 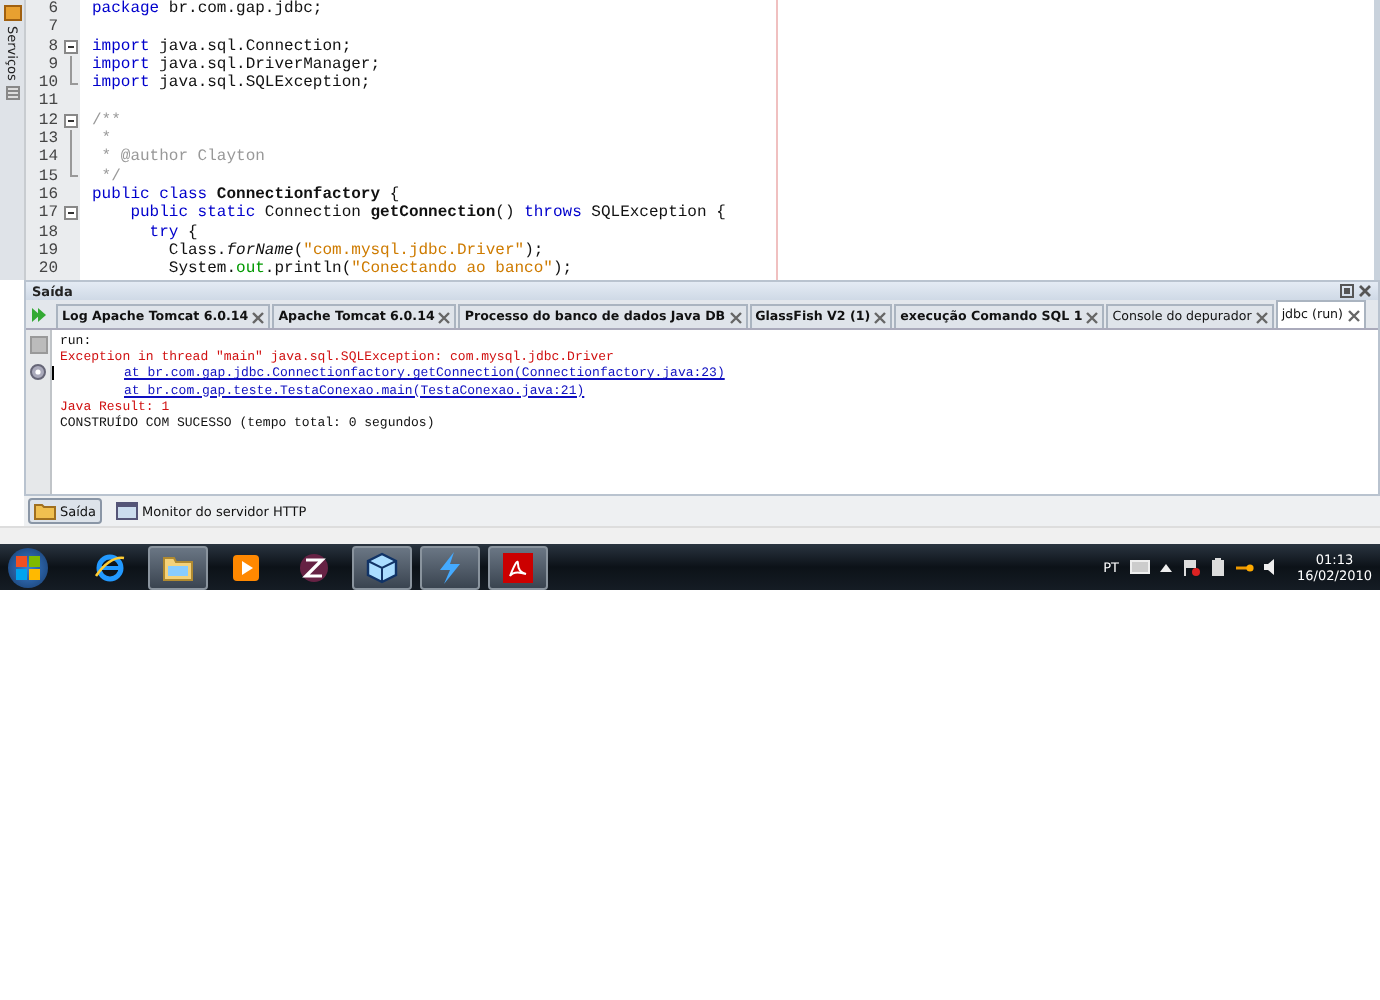 I want to click on speaker-icon, so click(x=1271, y=567).